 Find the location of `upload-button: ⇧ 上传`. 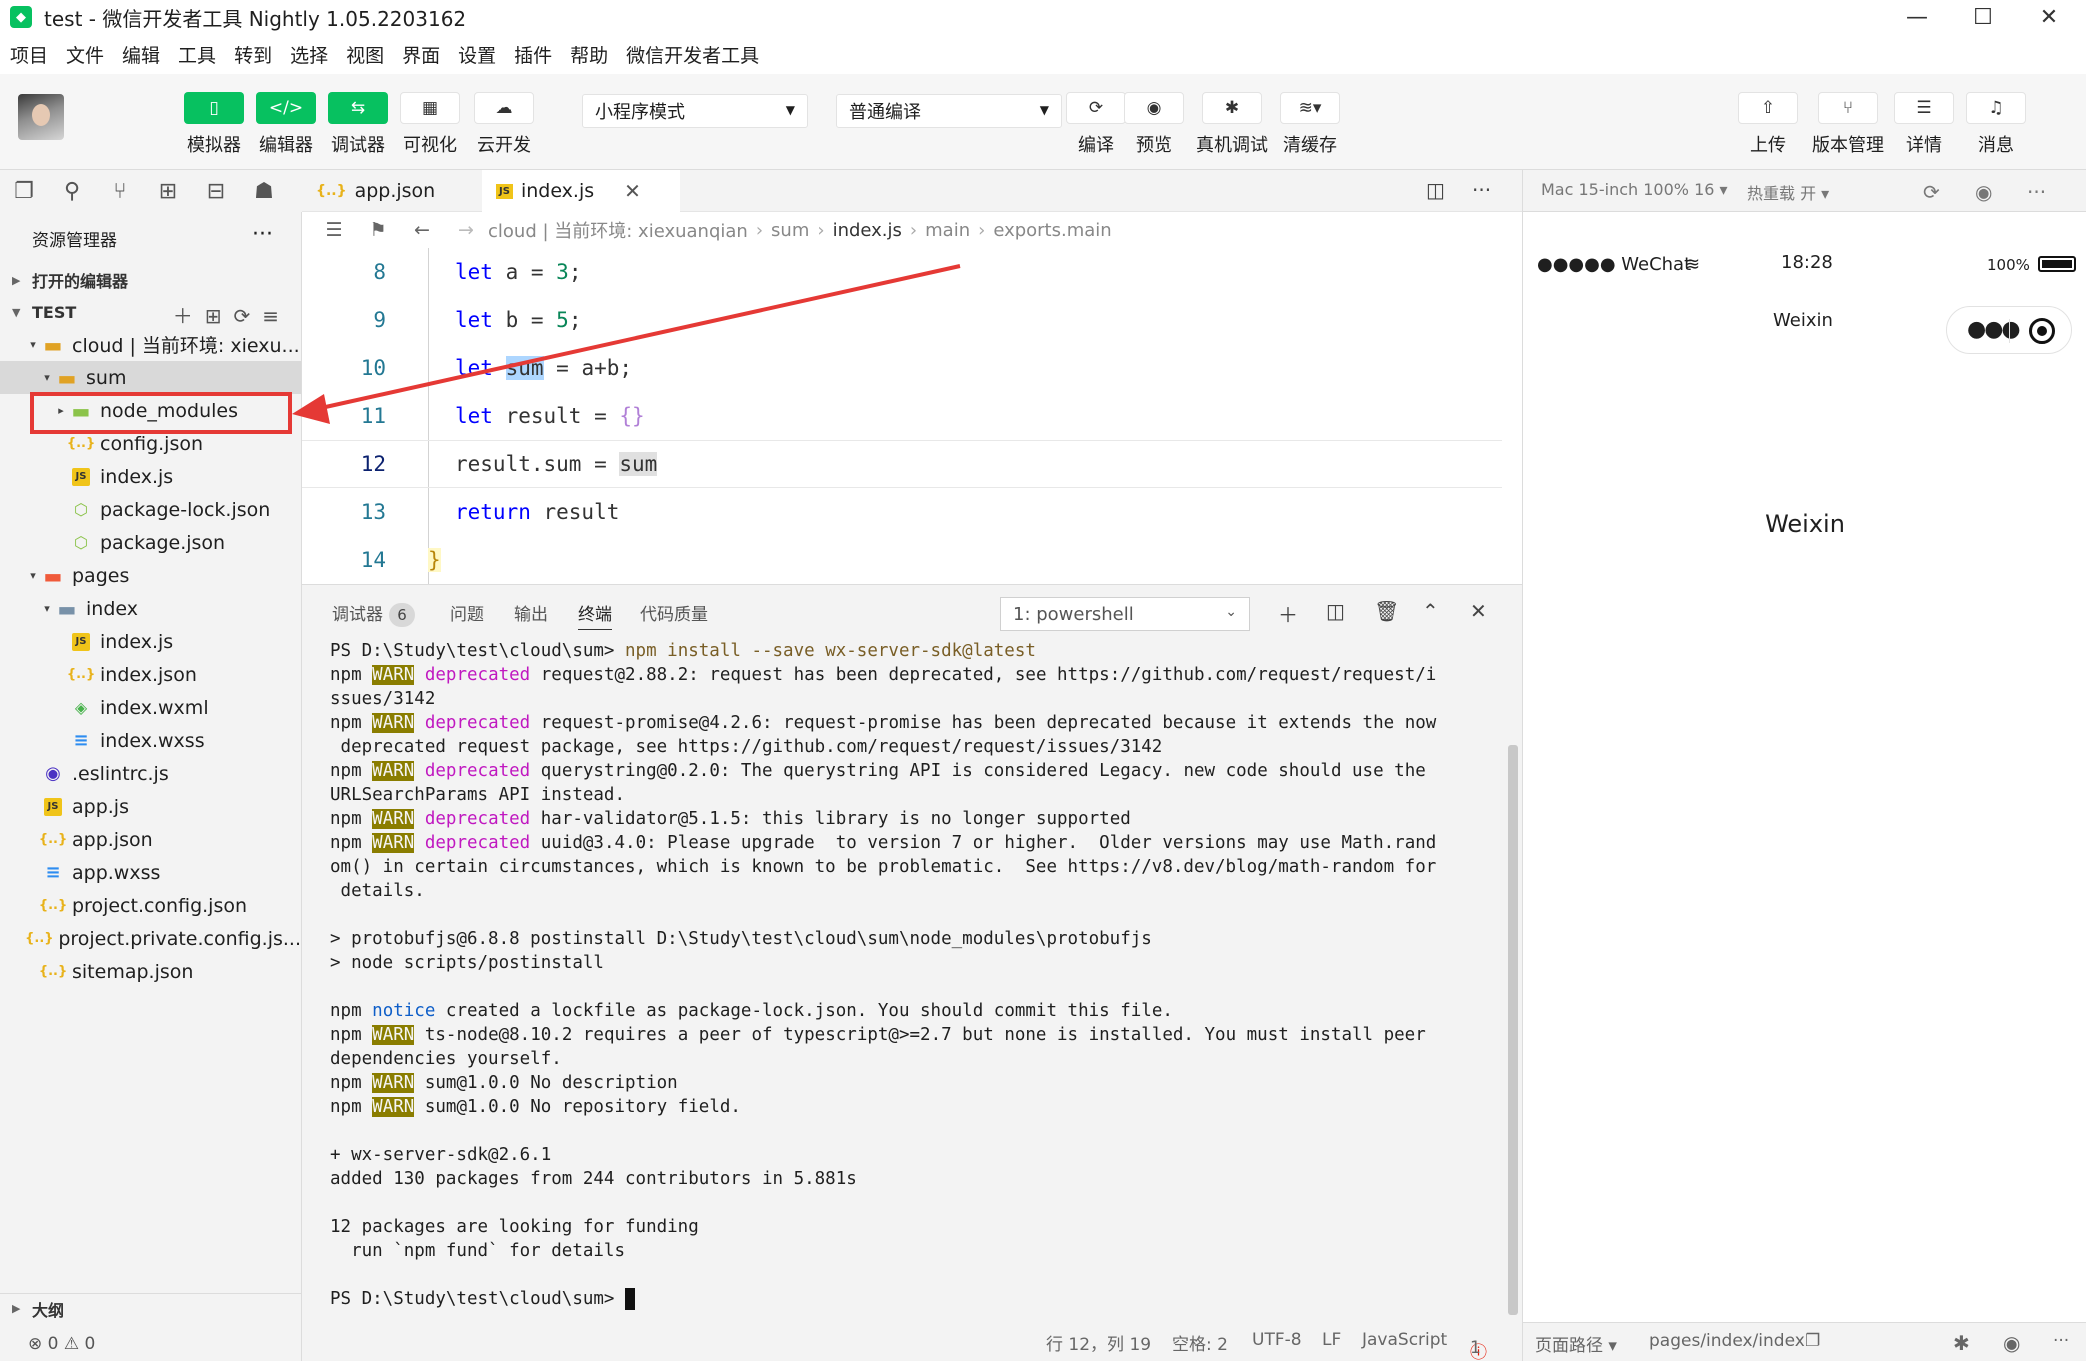

upload-button: ⇧ 上传 is located at coordinates (1768, 124).